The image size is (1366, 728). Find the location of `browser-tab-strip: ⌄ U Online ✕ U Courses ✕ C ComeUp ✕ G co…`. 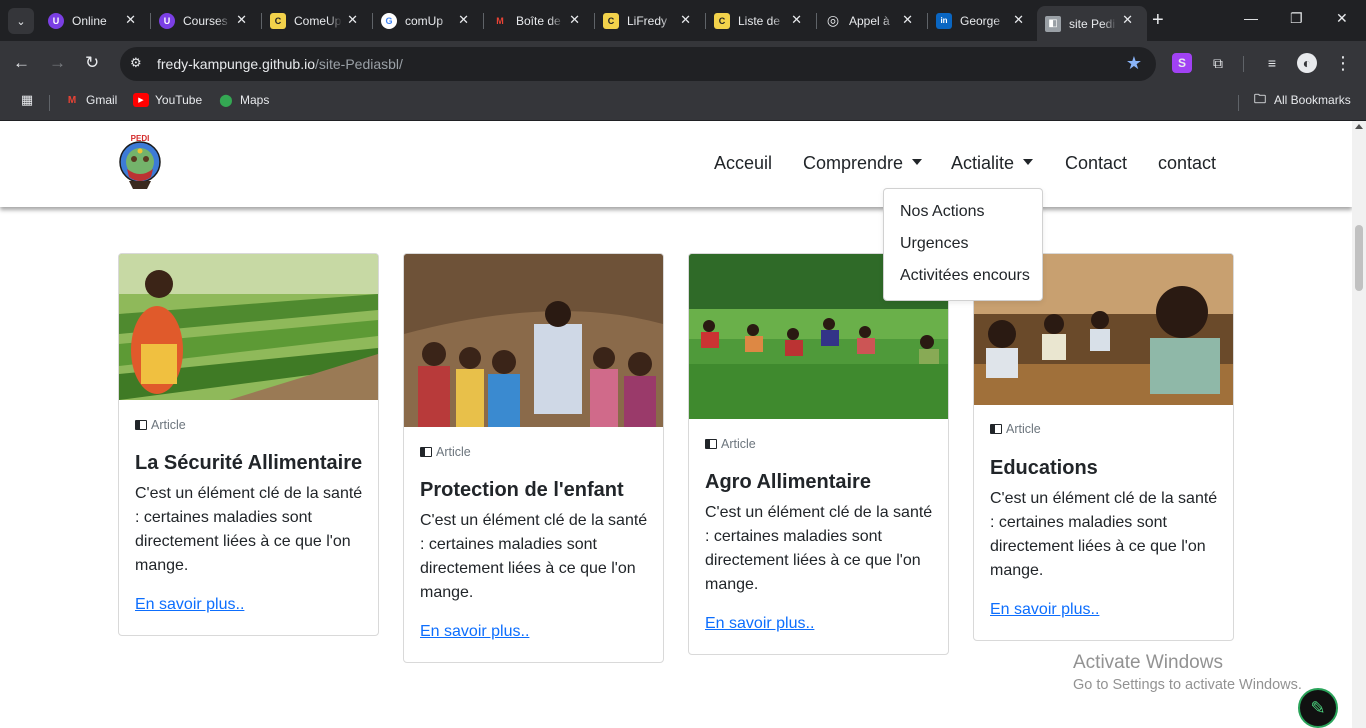

browser-tab-strip: ⌄ U Online ✕ U Courses ✕ C ComeUp ✕ G co… is located at coordinates (683, 20).